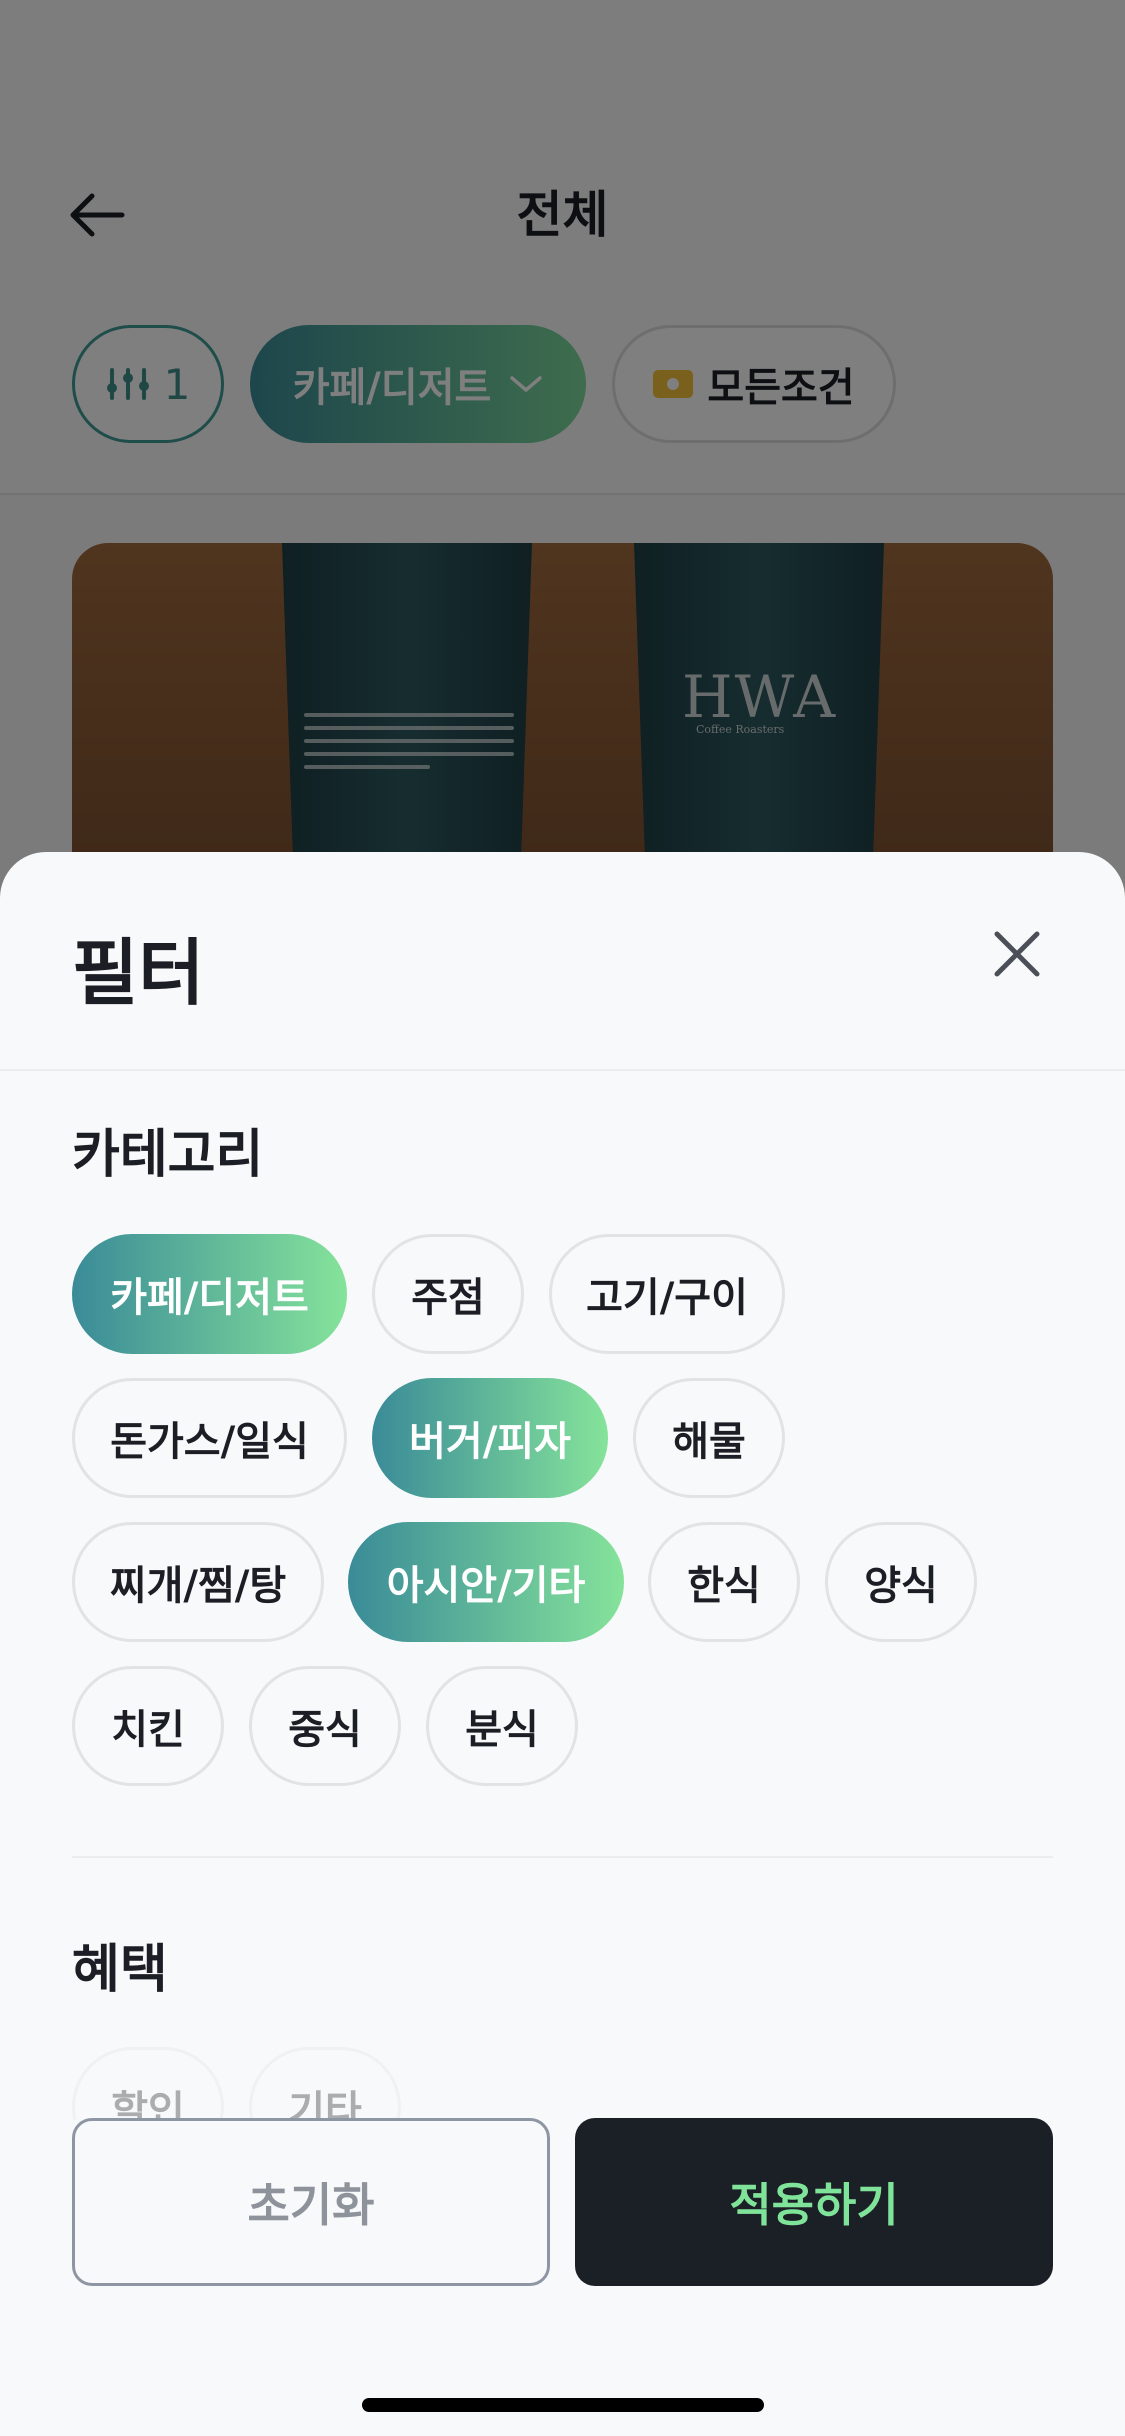 The height and width of the screenshot is (2436, 1125). I want to click on category-pill-meat-grill: 고기/구이, so click(667, 1294).